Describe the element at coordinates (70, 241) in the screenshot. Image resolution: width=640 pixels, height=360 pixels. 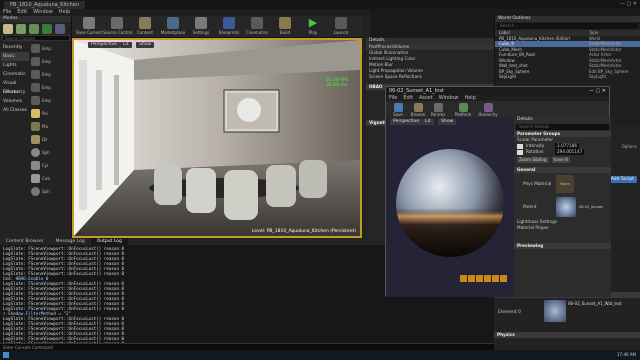
I see `tab-message-log: Message Log` at that location.